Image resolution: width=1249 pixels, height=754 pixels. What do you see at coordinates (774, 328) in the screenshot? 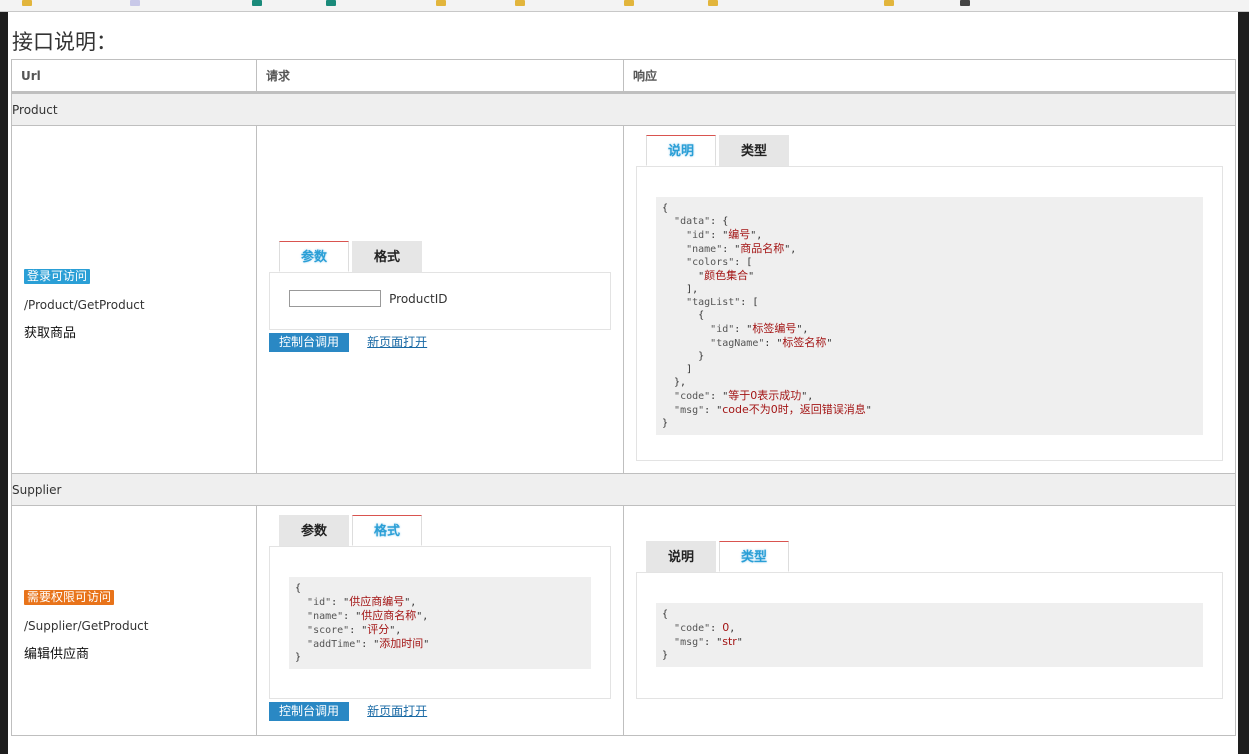
I see `field-tag-id-desc: 标签编号` at bounding box center [774, 328].